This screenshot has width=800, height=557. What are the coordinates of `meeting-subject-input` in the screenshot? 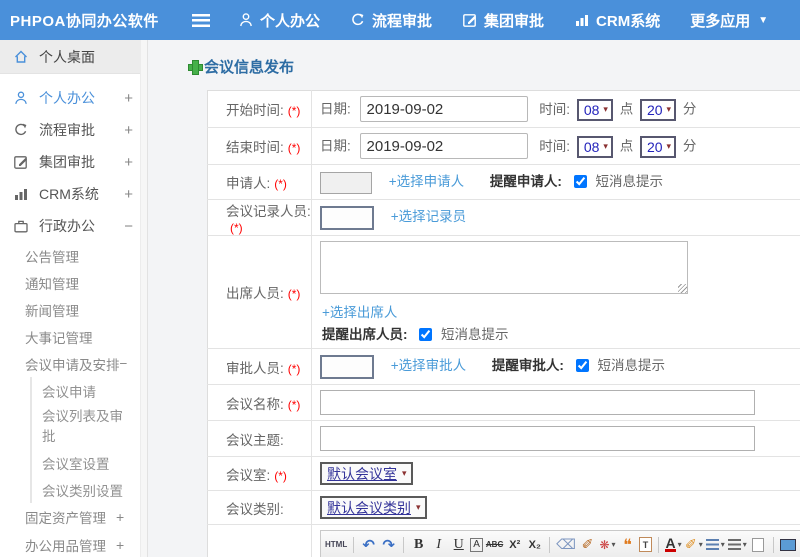 It's located at (537, 438).